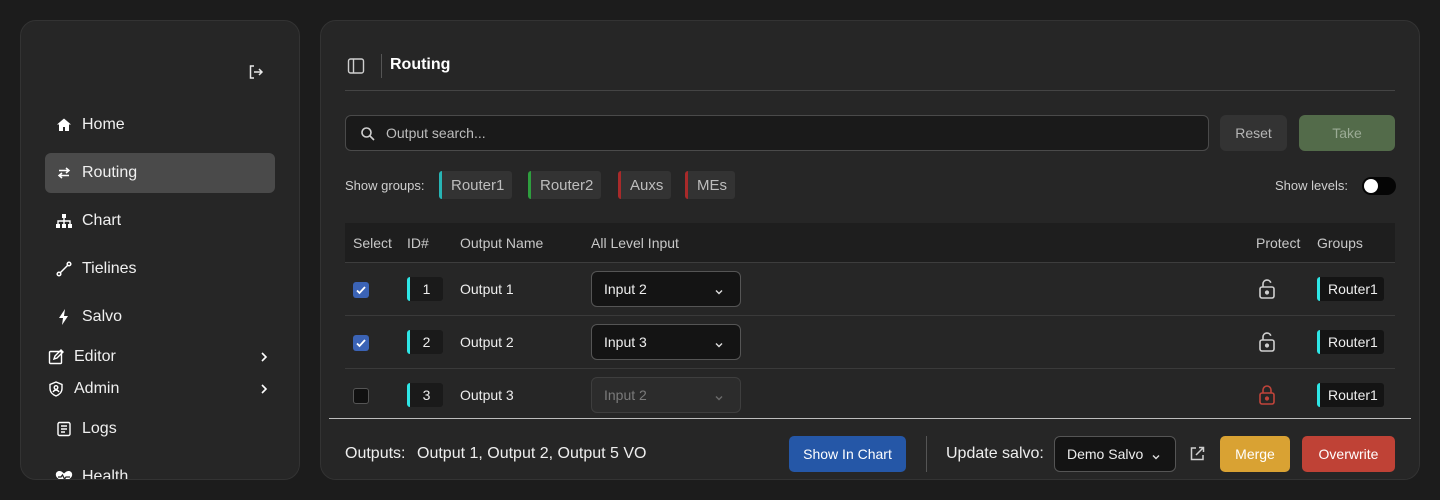  What do you see at coordinates (160, 269) in the screenshot?
I see `sidebar-item-tielines: Tielines` at bounding box center [160, 269].